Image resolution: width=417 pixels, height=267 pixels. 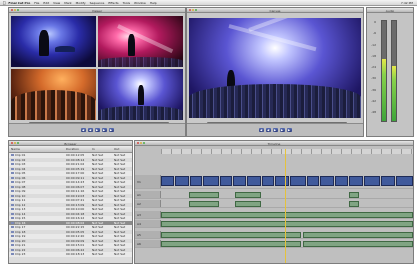 What do you see at coordinates (81, 3) in the screenshot?
I see `menu-modify: Modify` at bounding box center [81, 3].